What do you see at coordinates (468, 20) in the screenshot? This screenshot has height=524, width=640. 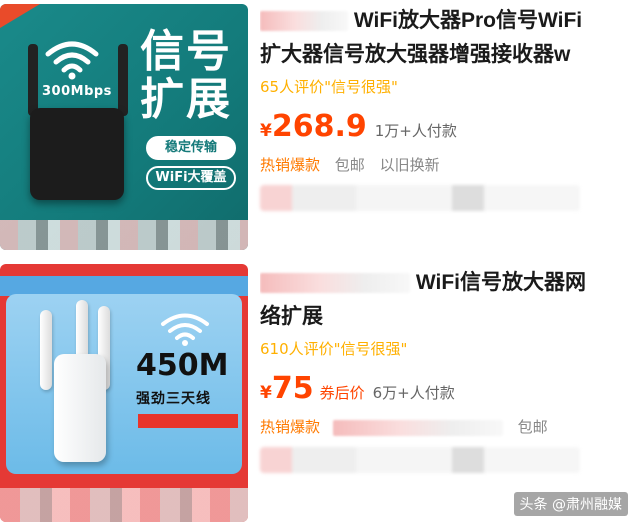 I see `title-line-1: WiFi放大器Pro信号WiFi` at bounding box center [468, 20].